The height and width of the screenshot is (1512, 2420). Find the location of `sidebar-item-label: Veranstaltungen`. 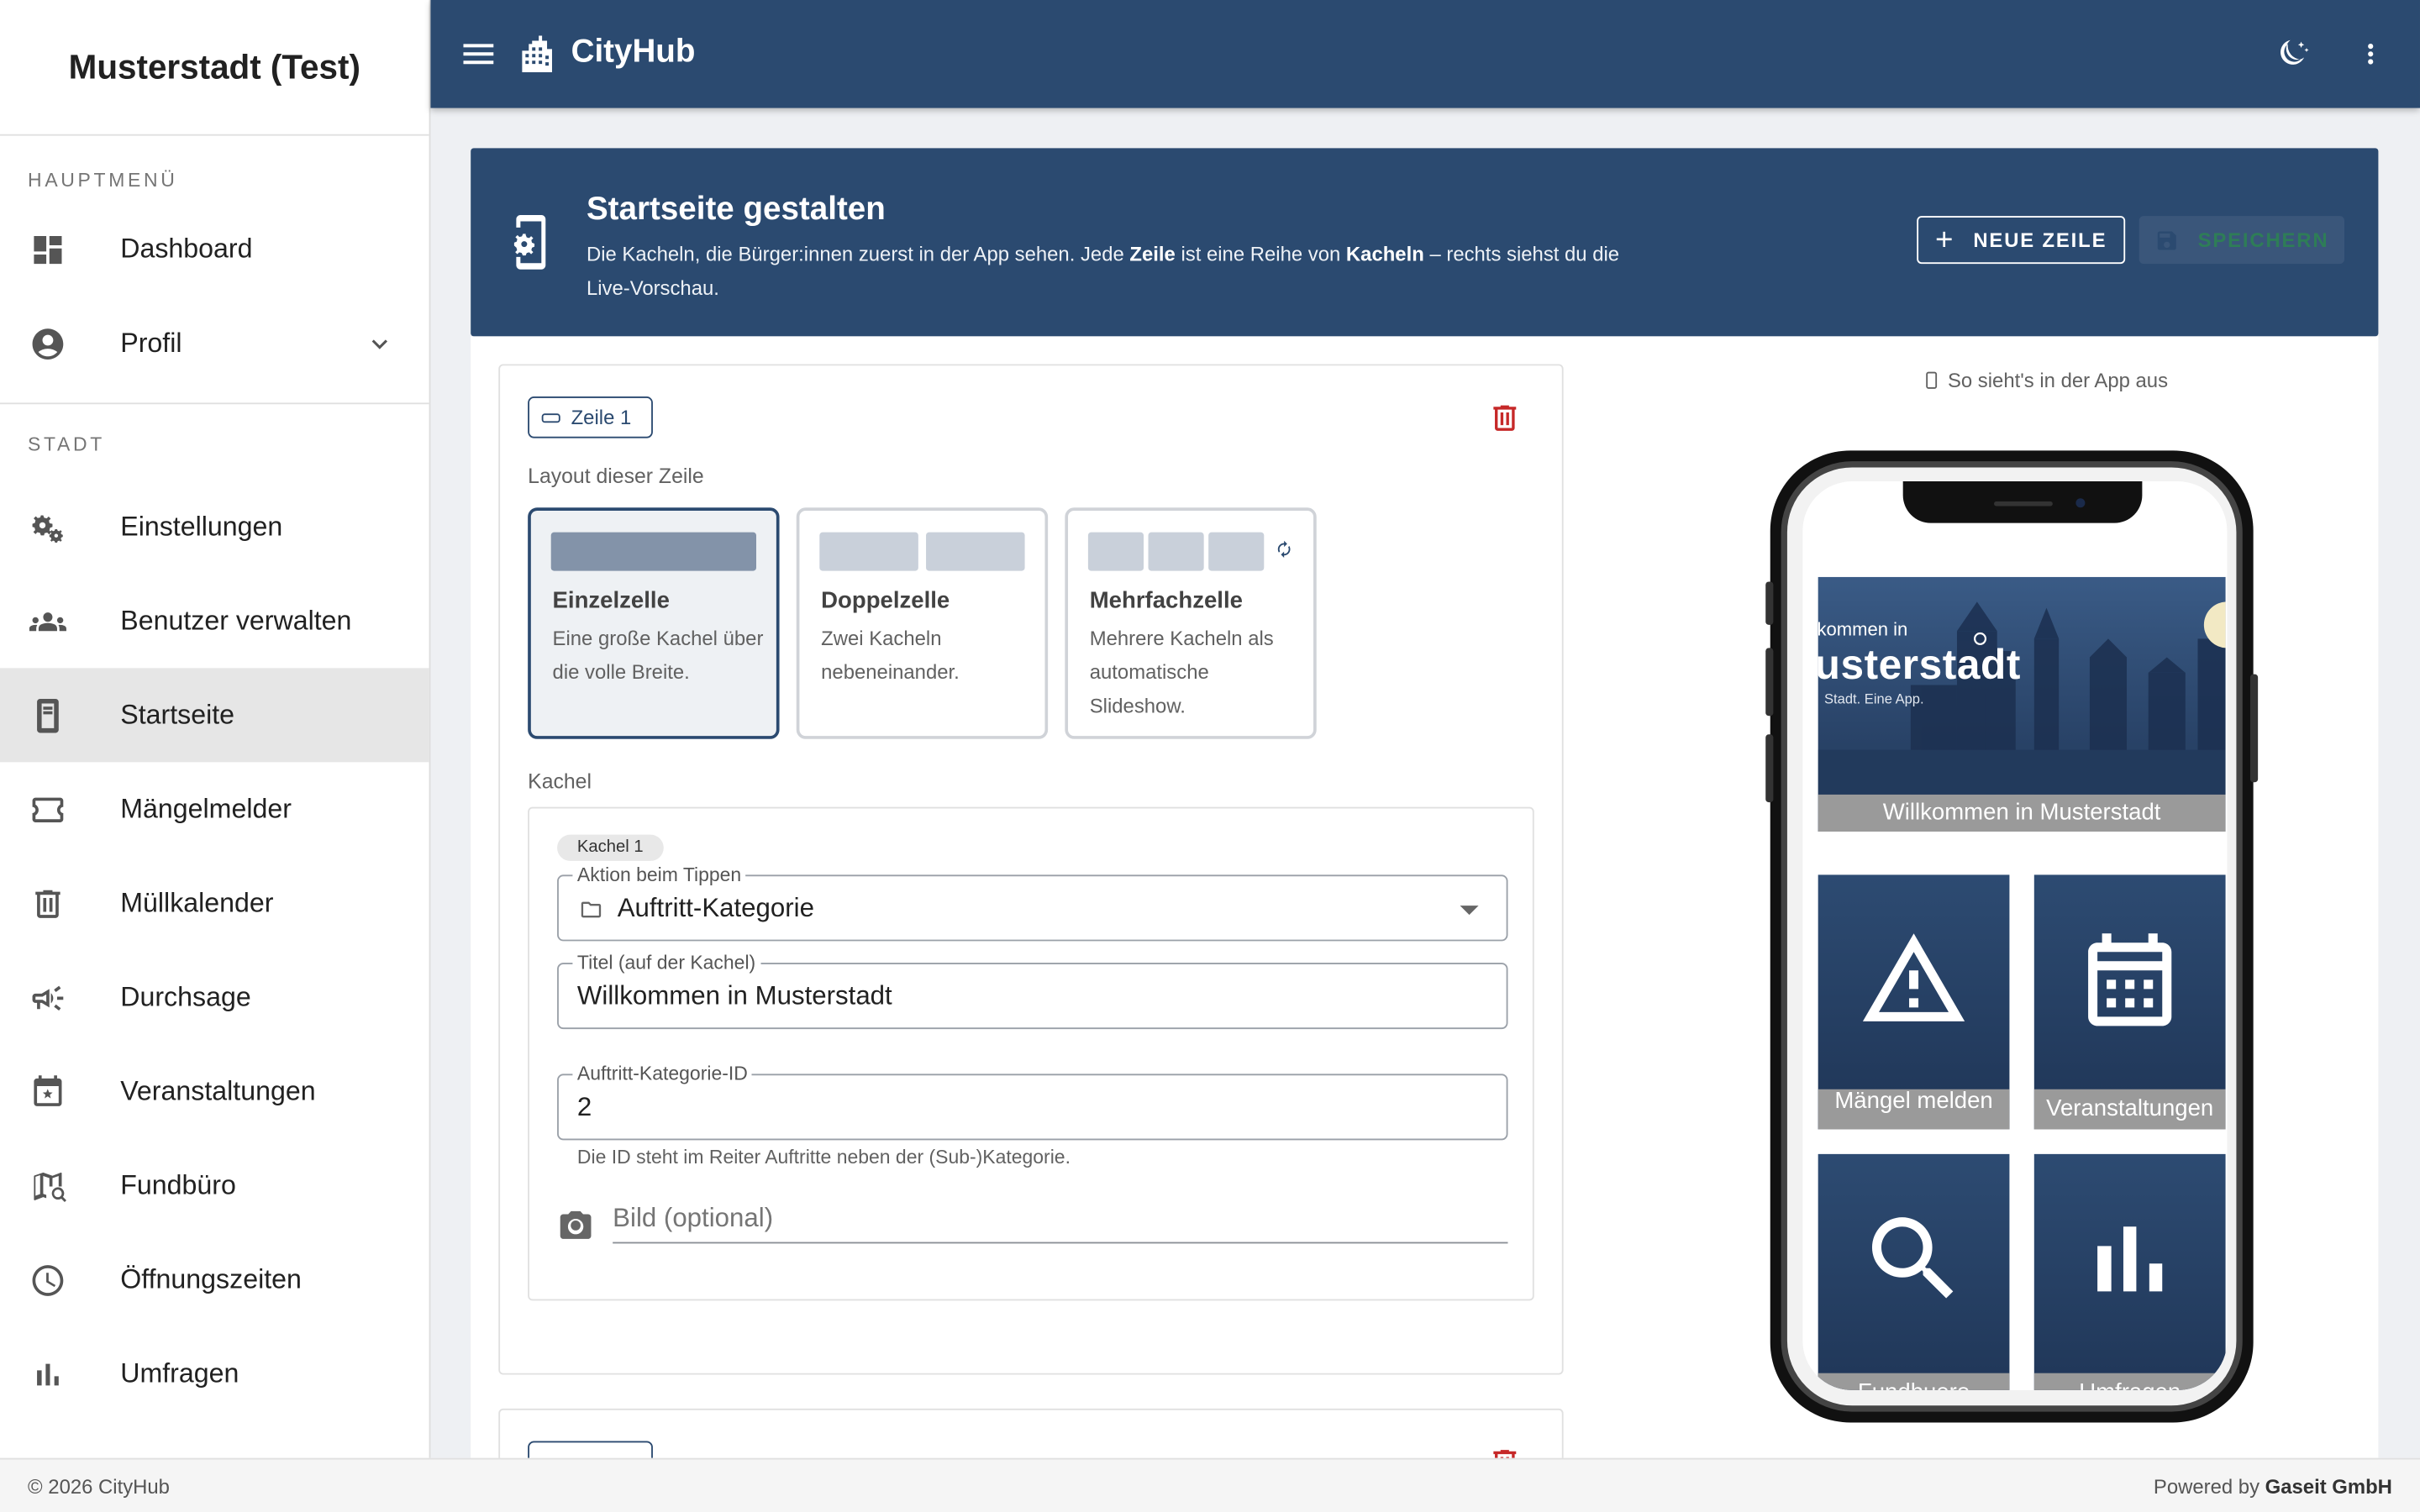

sidebar-item-label: Veranstaltungen is located at coordinates (218, 1090).